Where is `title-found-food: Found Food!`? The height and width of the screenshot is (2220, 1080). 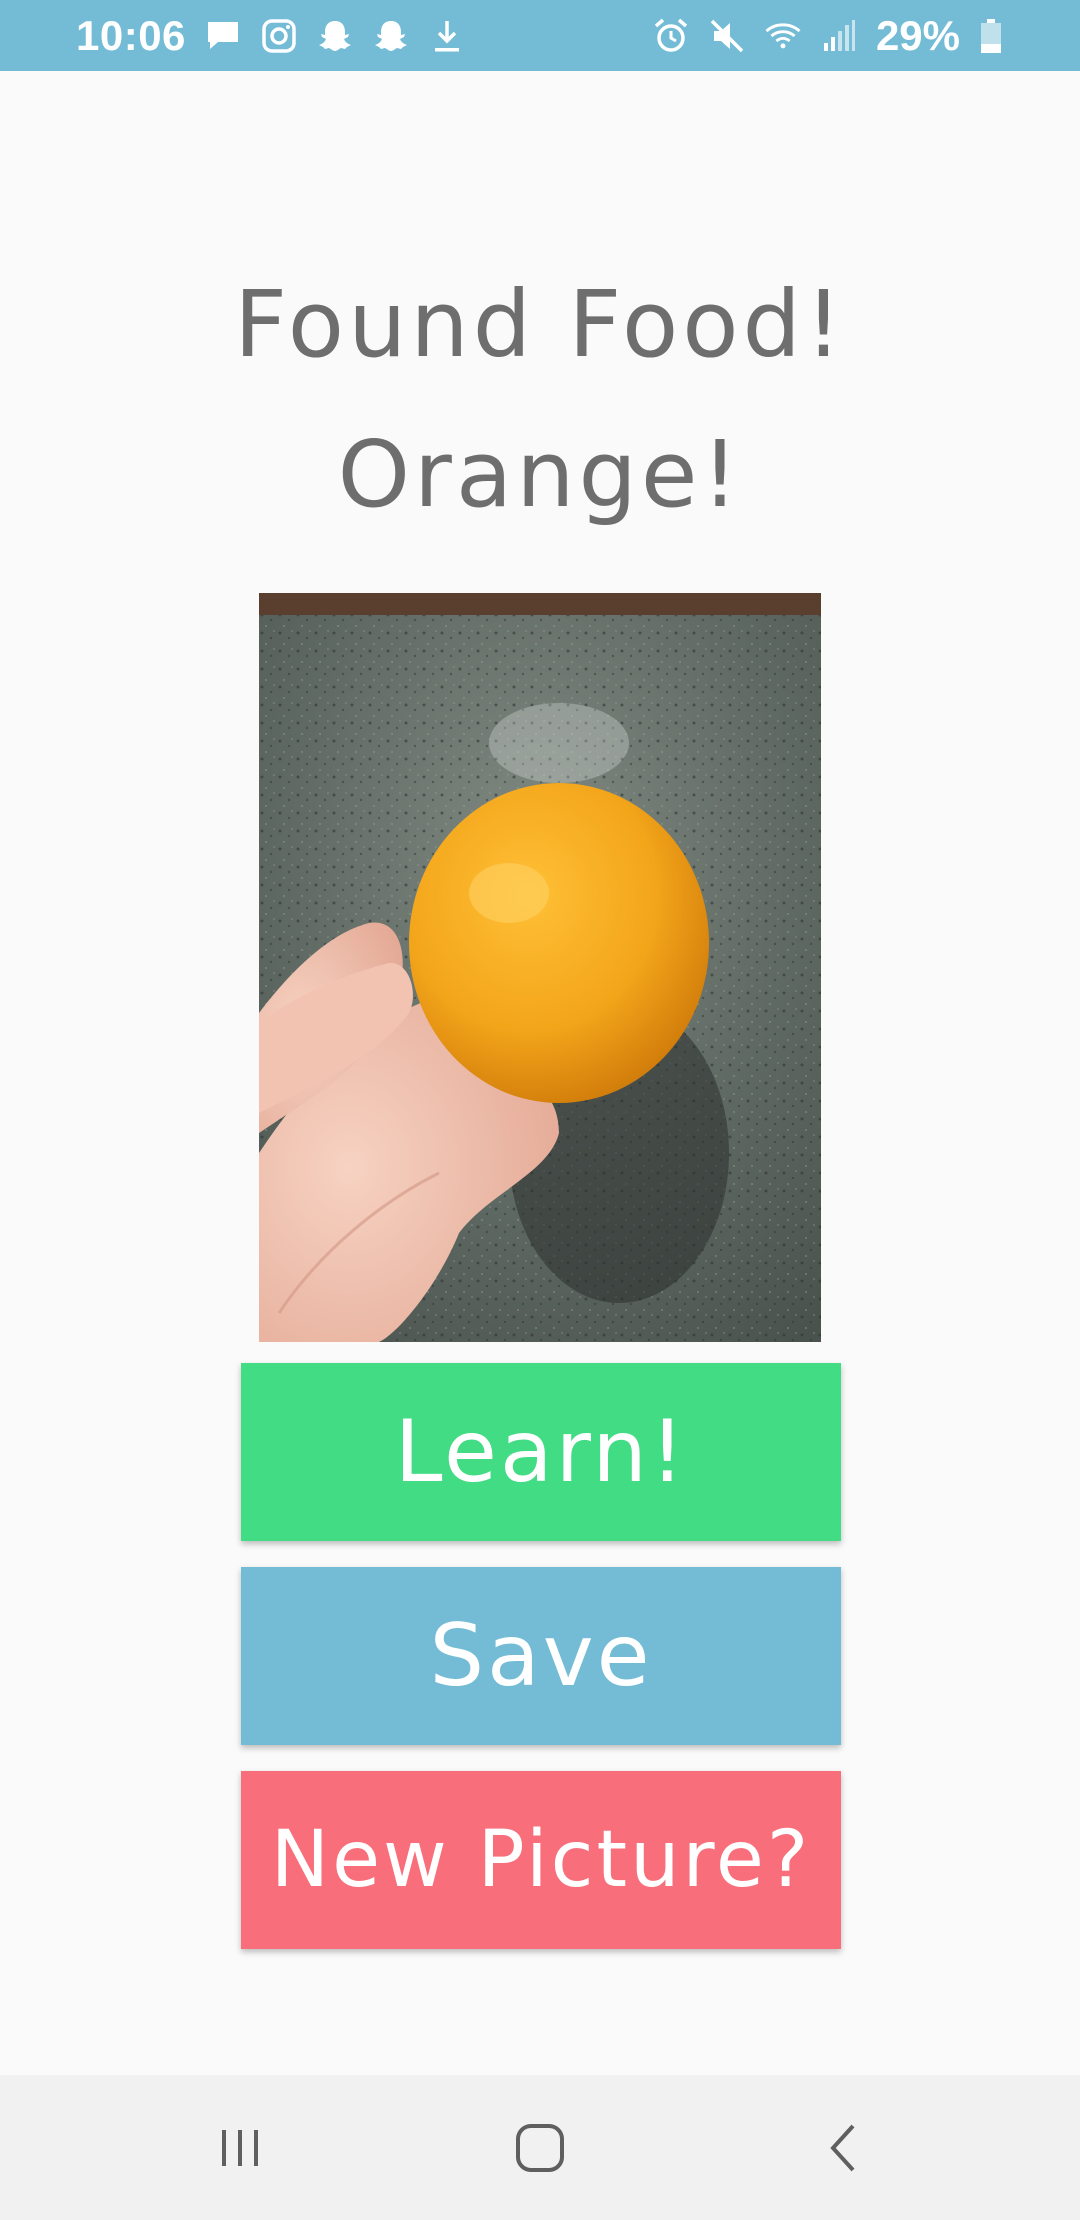 title-found-food: Found Food! is located at coordinates (540, 324).